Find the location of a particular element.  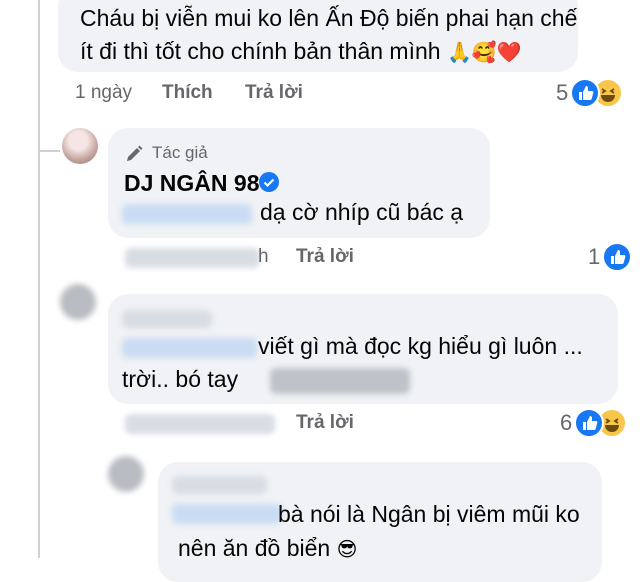

reaction-count: 1 is located at coordinates (594, 256).